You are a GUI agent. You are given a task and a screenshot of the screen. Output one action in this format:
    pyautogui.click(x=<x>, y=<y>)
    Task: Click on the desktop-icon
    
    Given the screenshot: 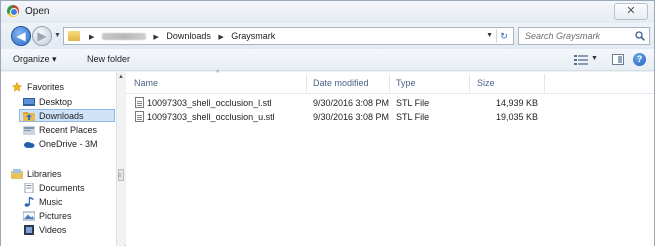 What is the action you would take?
    pyautogui.click(x=29, y=102)
    